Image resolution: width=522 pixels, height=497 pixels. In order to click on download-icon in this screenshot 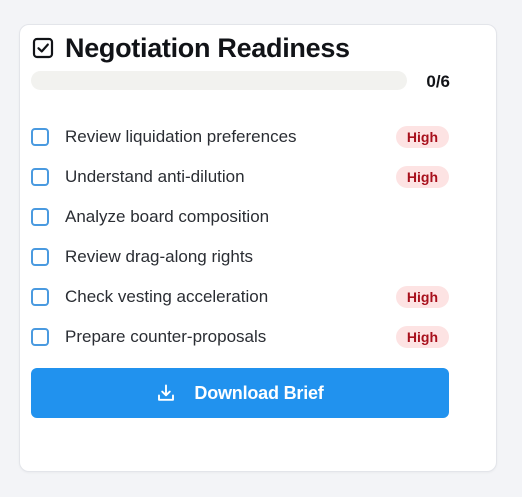, I will do `click(166, 393)`.